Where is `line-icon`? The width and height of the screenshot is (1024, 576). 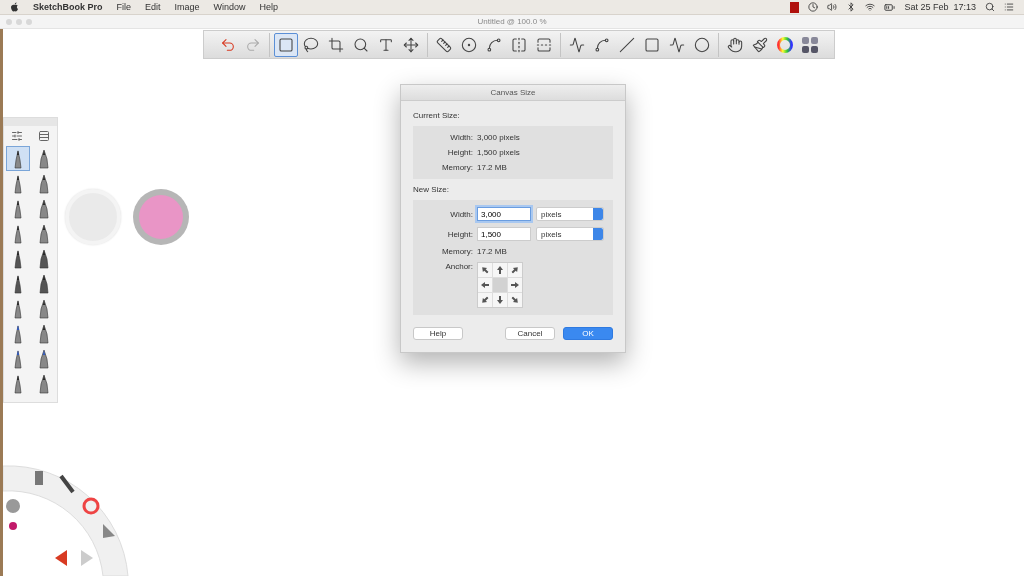 line-icon is located at coordinates (627, 44).